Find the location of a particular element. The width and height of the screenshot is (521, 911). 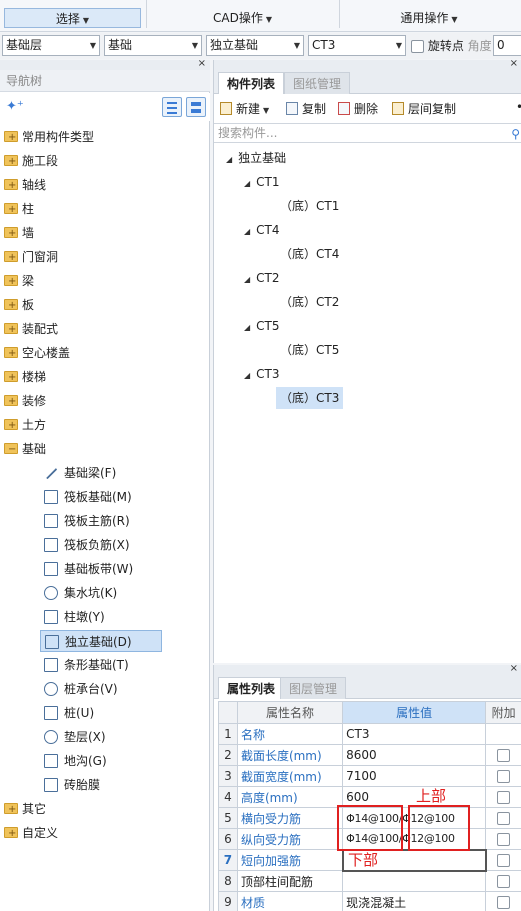

tree-subitem-isolated-foundation: 独立基础(D) is located at coordinates (101, 641).